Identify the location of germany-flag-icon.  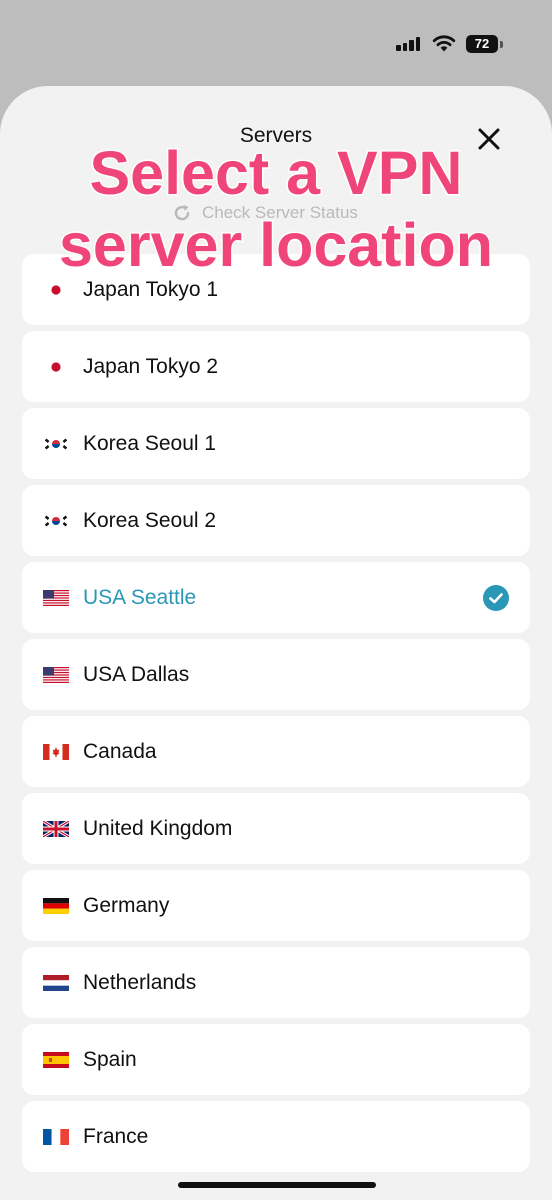
(56, 906).